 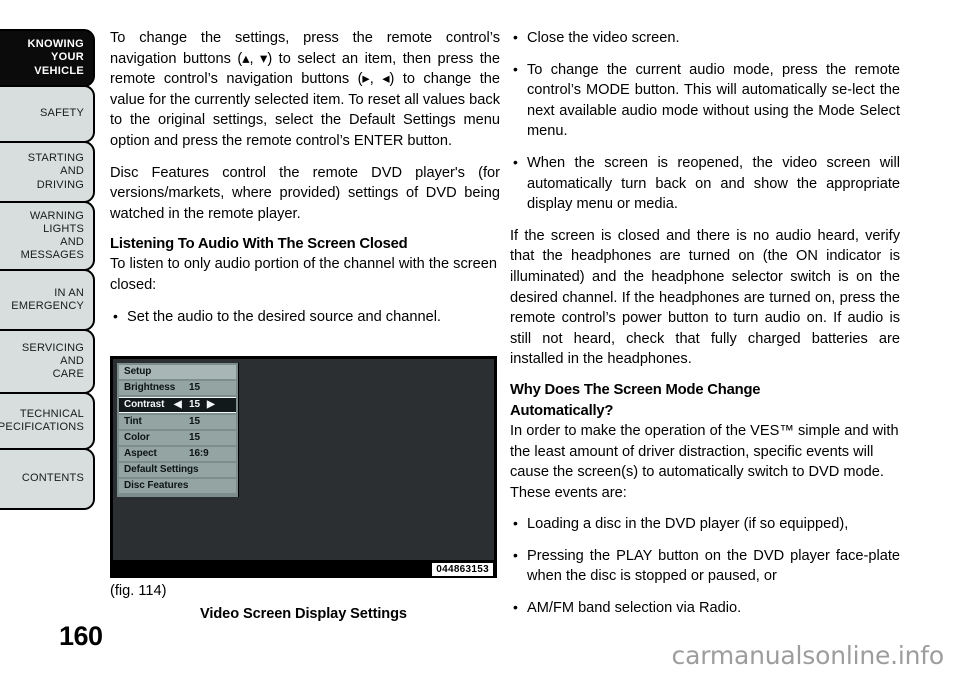 What do you see at coordinates (150, 387) in the screenshot?
I see `osd-row-label: Brightness` at bounding box center [150, 387].